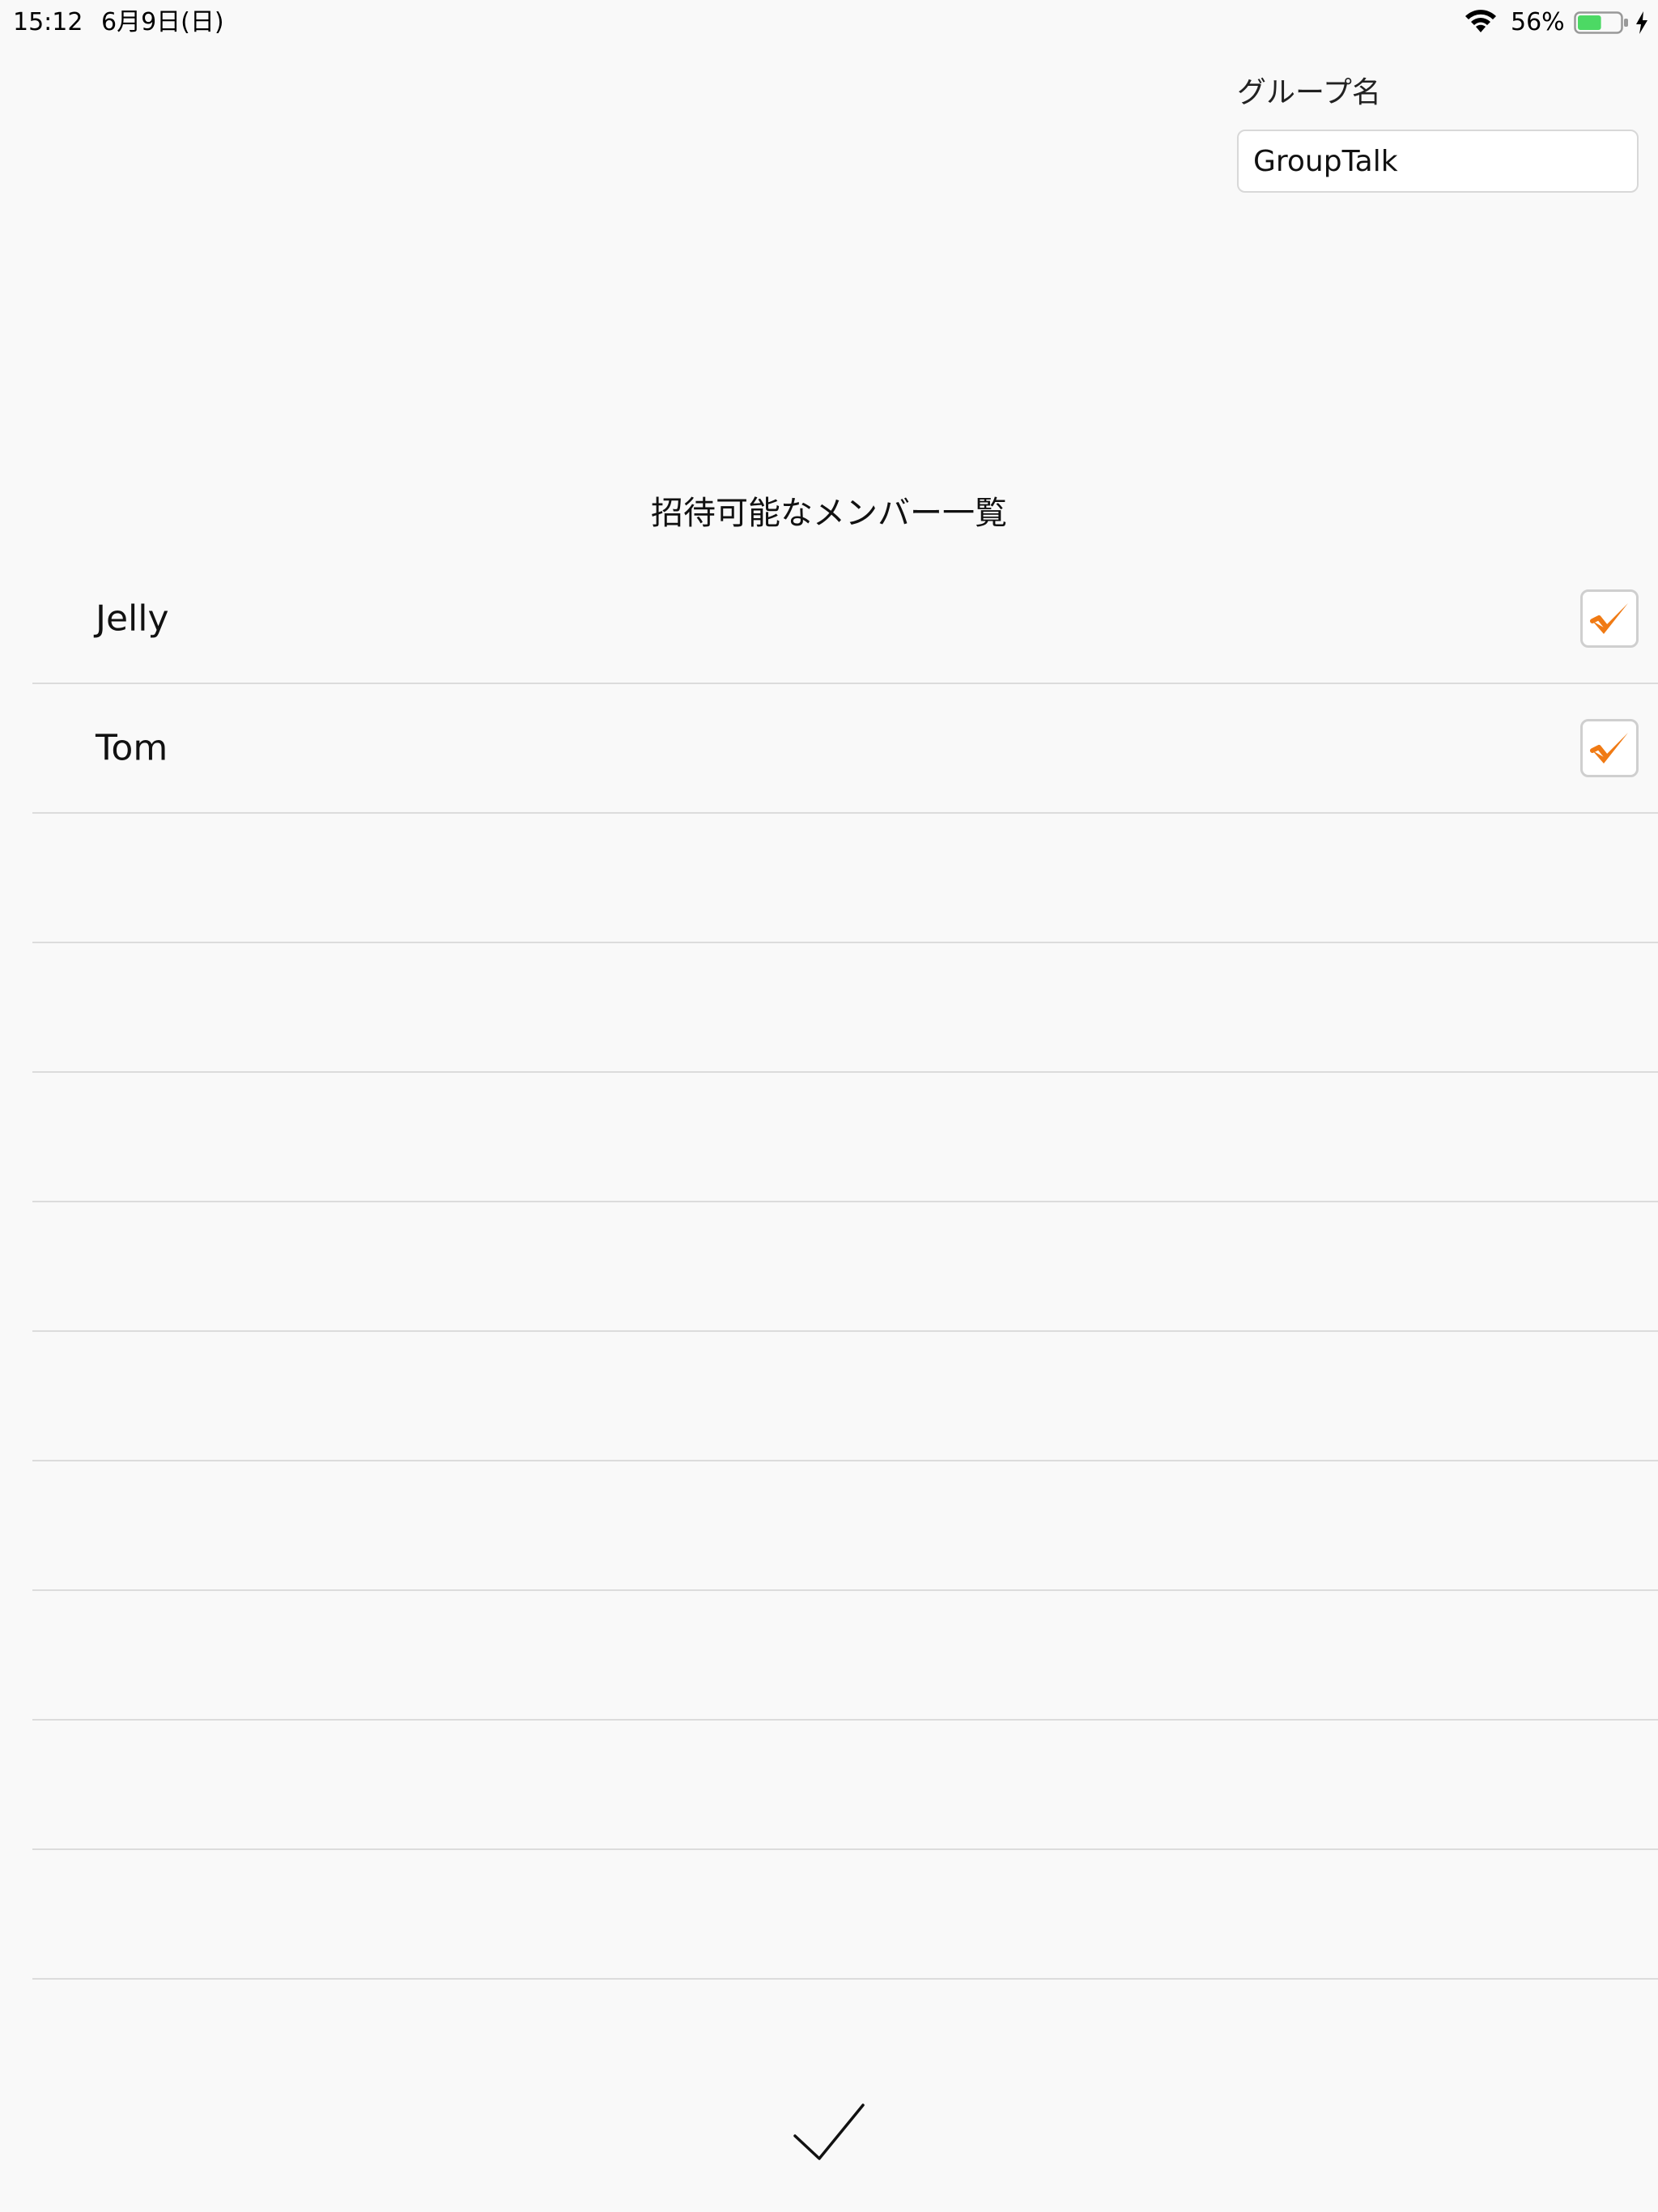 This screenshot has width=1658, height=2212. Describe the element at coordinates (132, 748) in the screenshot. I see `member-name: Tom` at that location.